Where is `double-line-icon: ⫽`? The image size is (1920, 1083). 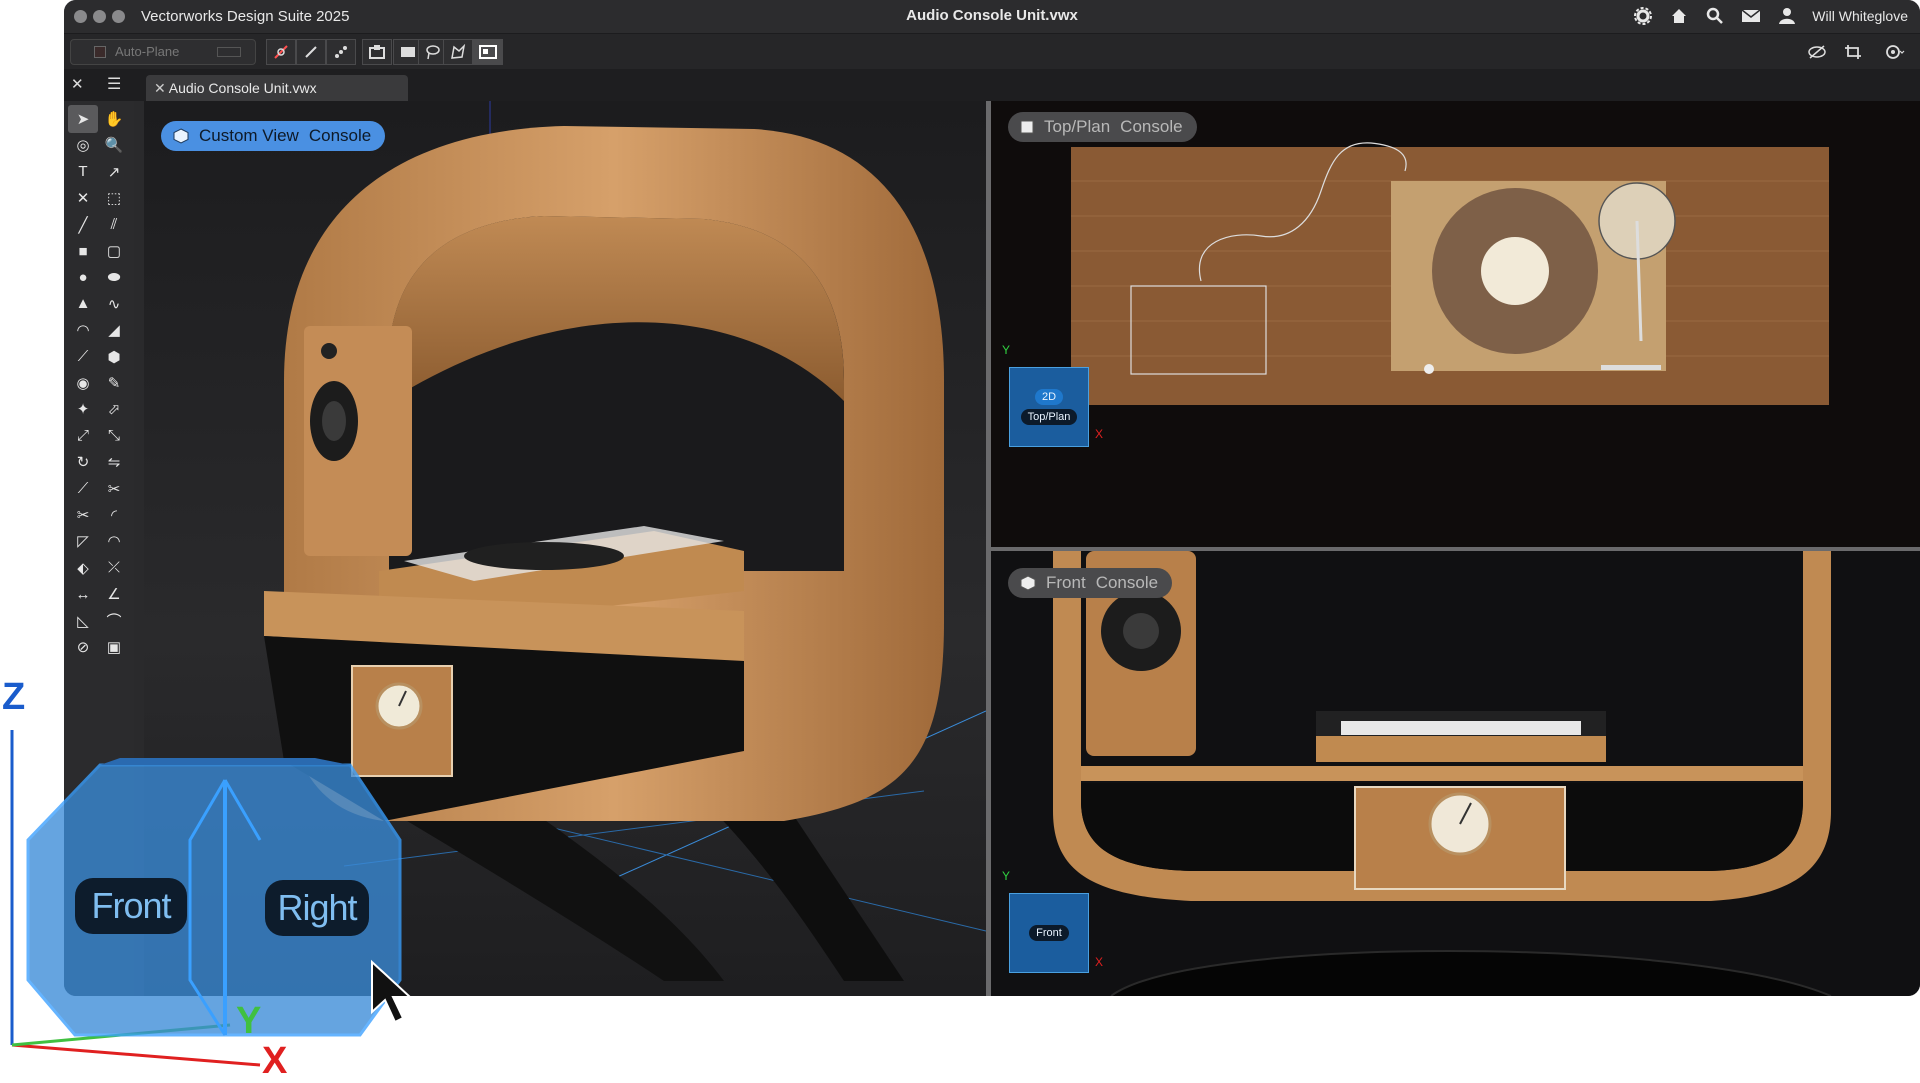
double-line-icon: ⫽ is located at coordinates (114, 225).